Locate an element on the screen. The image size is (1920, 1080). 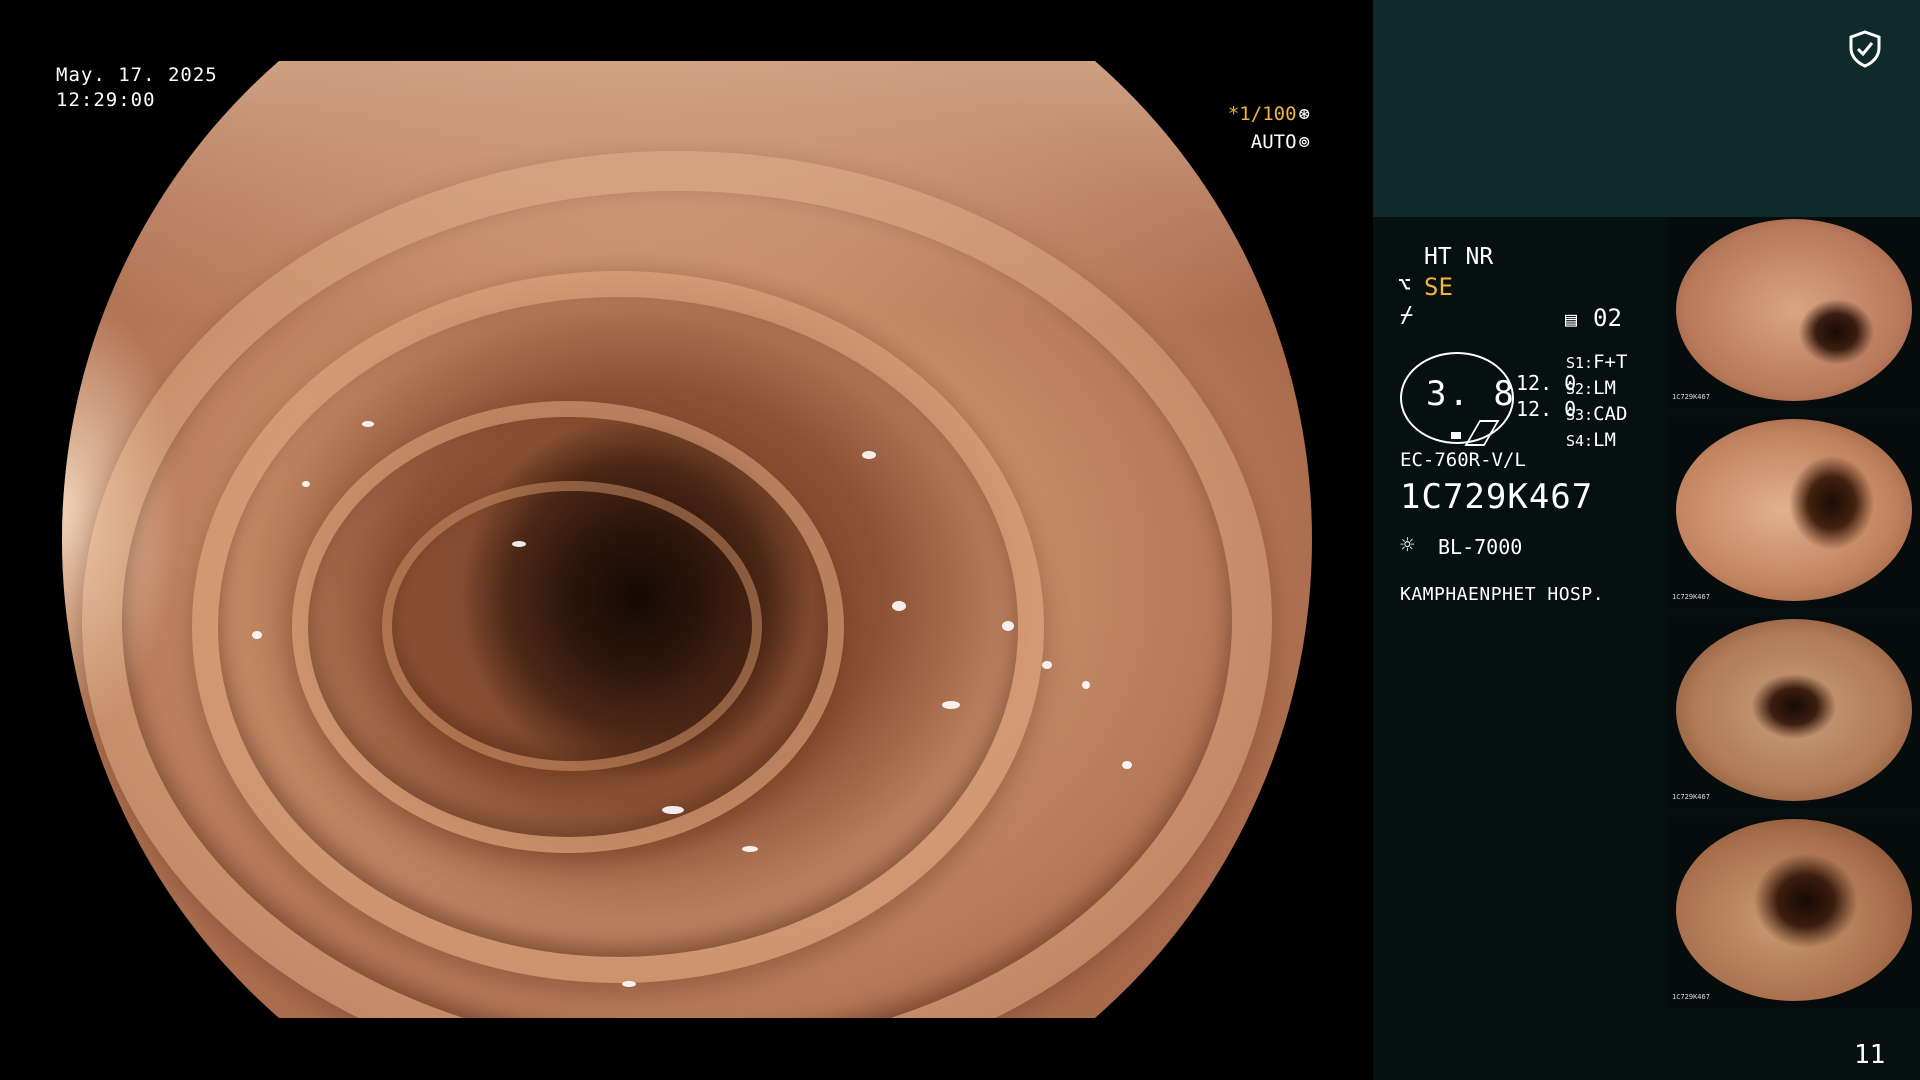
gauge-marker is located at coordinates (1456, 435).